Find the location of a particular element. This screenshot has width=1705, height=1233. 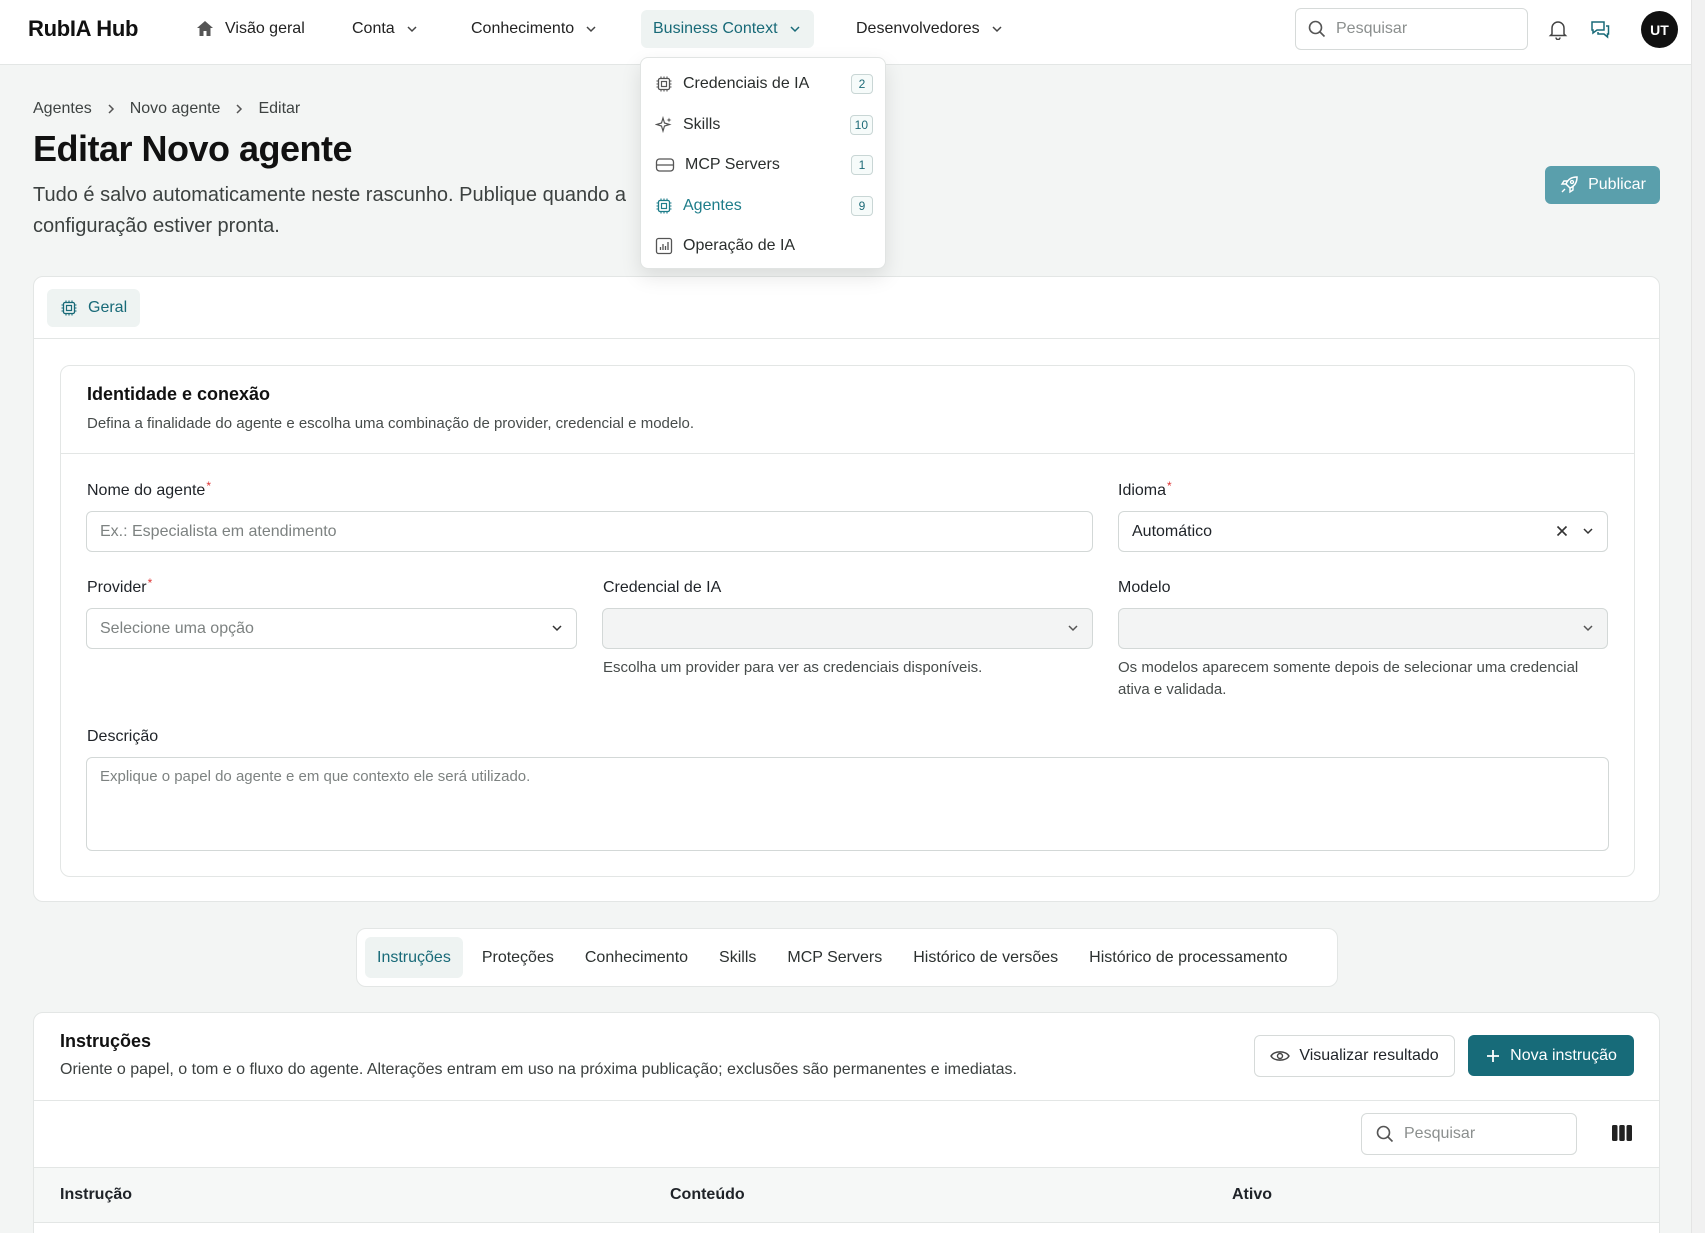

dropdown-item-label: Skills is located at coordinates (702, 124).